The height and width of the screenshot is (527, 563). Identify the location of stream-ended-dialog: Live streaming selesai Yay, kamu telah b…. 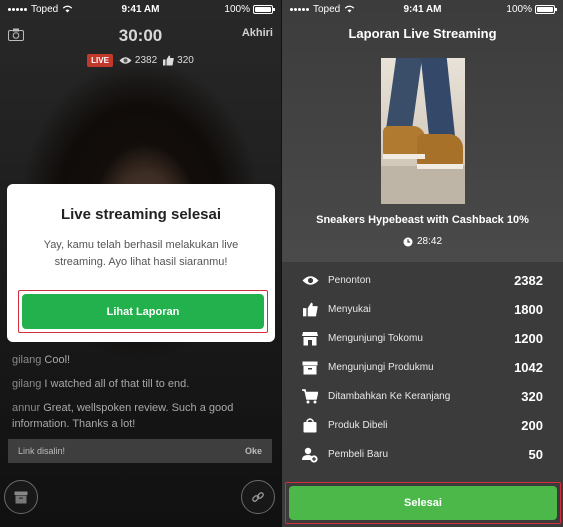
(141, 263).